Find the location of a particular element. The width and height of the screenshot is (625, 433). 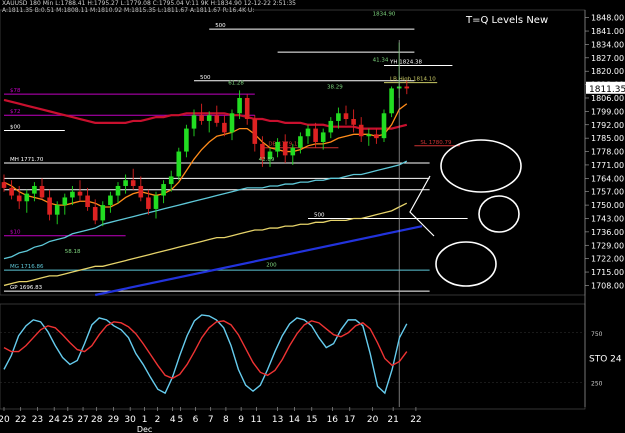

y-tick-label: 1820.00 is located at coordinates (607, 71).